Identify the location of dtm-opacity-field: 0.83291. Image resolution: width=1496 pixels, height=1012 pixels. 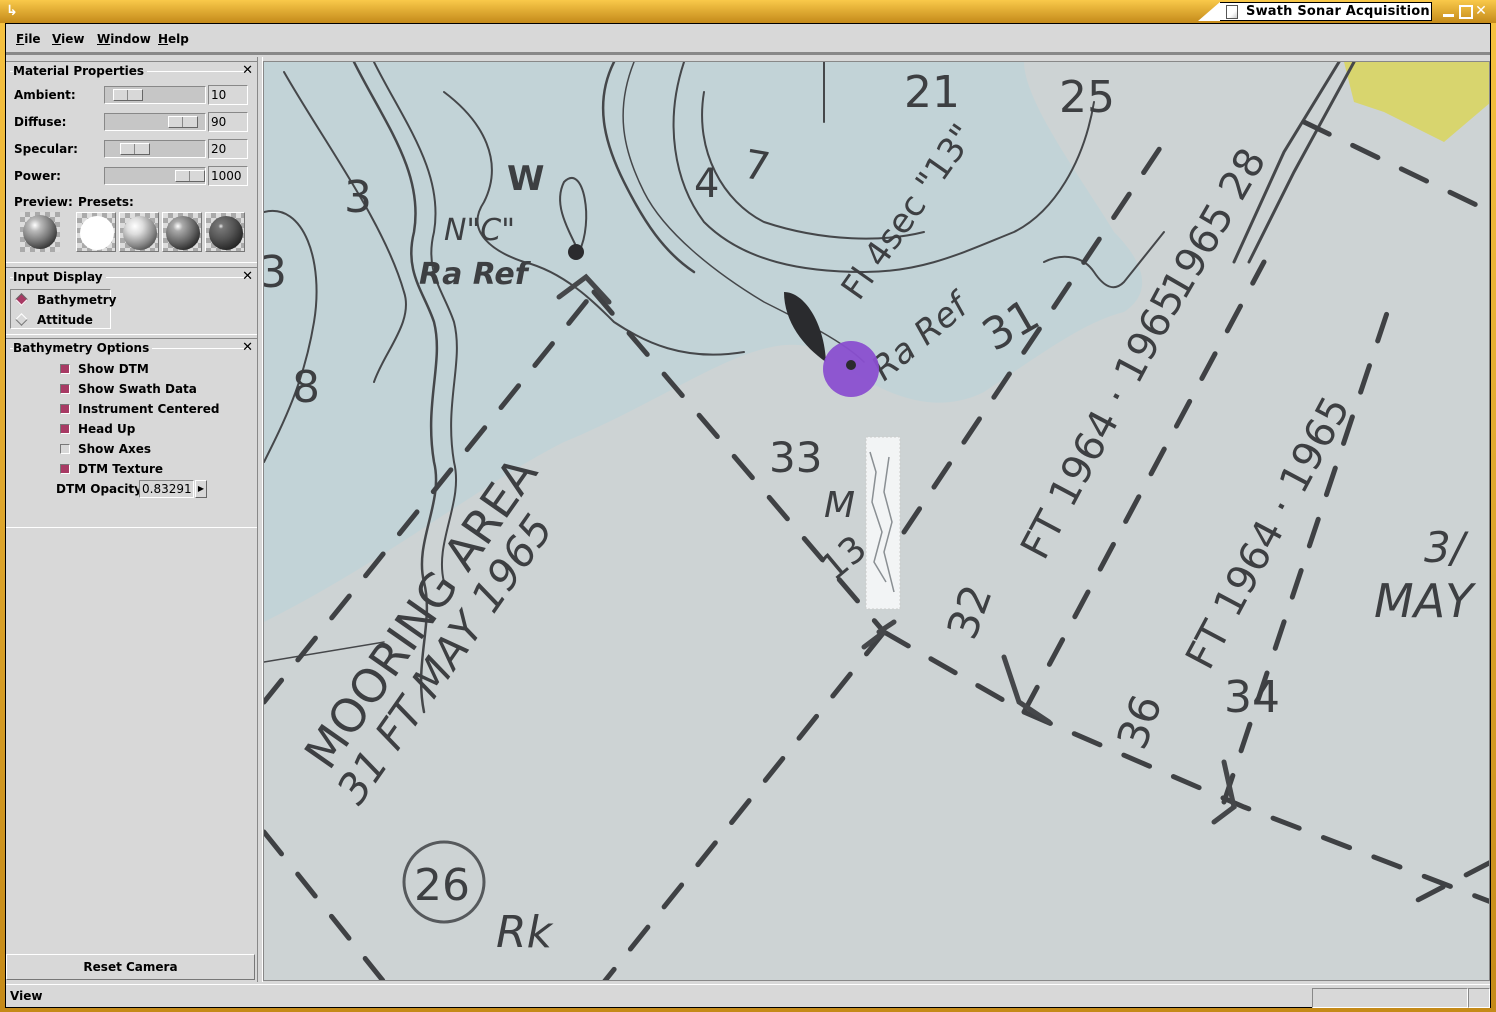
(166, 489).